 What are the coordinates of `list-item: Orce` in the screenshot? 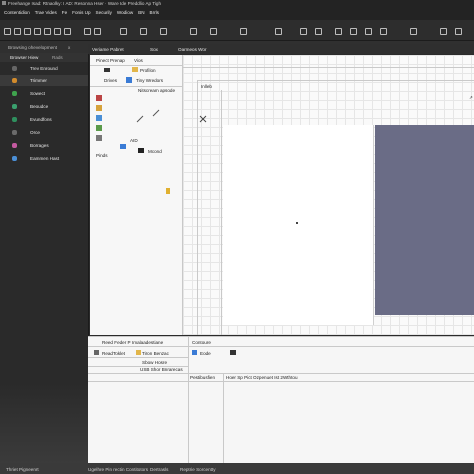 It's located at (44, 132).